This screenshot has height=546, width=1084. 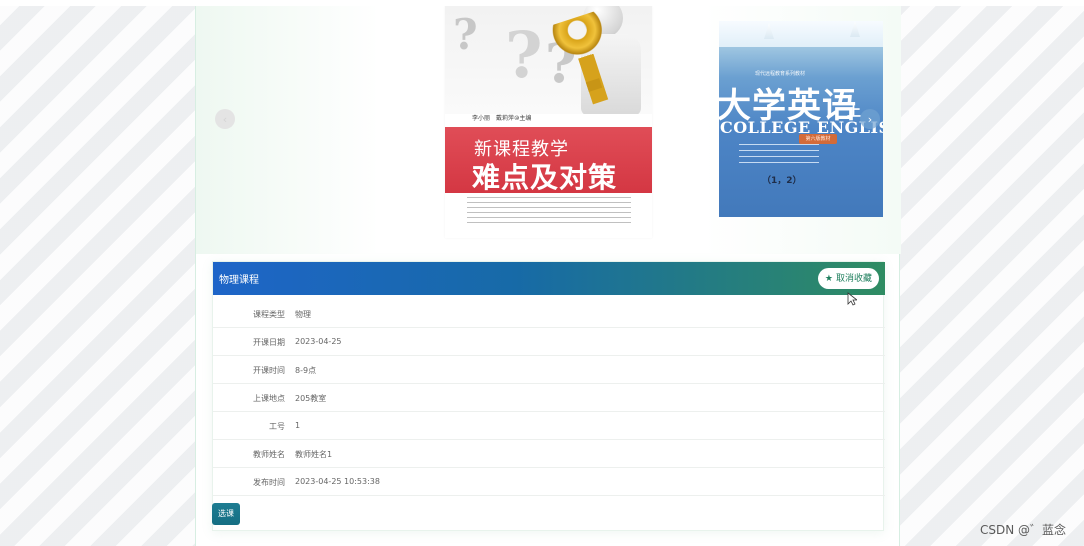 What do you see at coordinates (318, 341) in the screenshot?
I see `start-date-value: 2023-04-25` at bounding box center [318, 341].